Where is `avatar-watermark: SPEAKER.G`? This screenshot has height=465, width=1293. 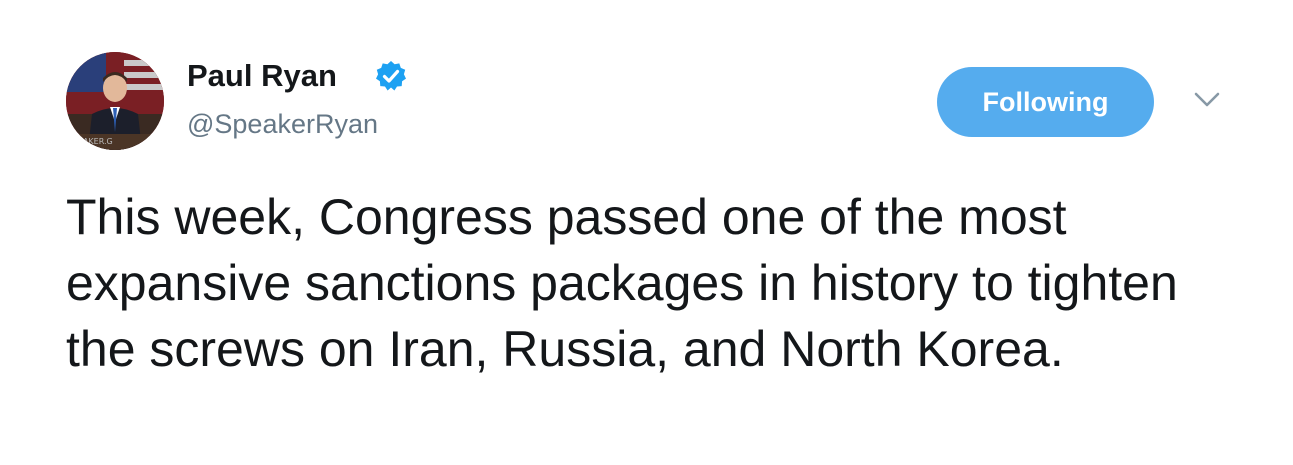 avatar-watermark: SPEAKER.G is located at coordinates (90, 141).